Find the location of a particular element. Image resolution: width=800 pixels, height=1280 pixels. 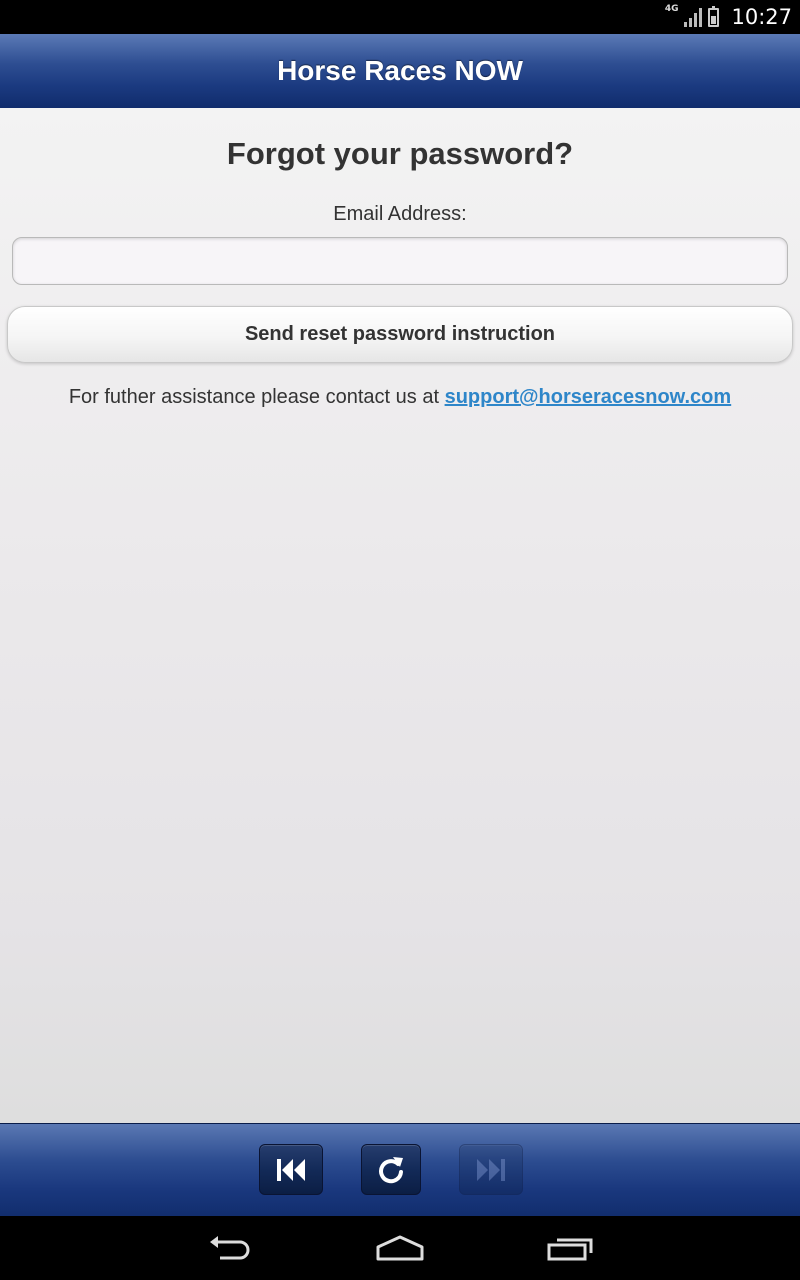

app-header: Horse Races NOW is located at coordinates (400, 71).